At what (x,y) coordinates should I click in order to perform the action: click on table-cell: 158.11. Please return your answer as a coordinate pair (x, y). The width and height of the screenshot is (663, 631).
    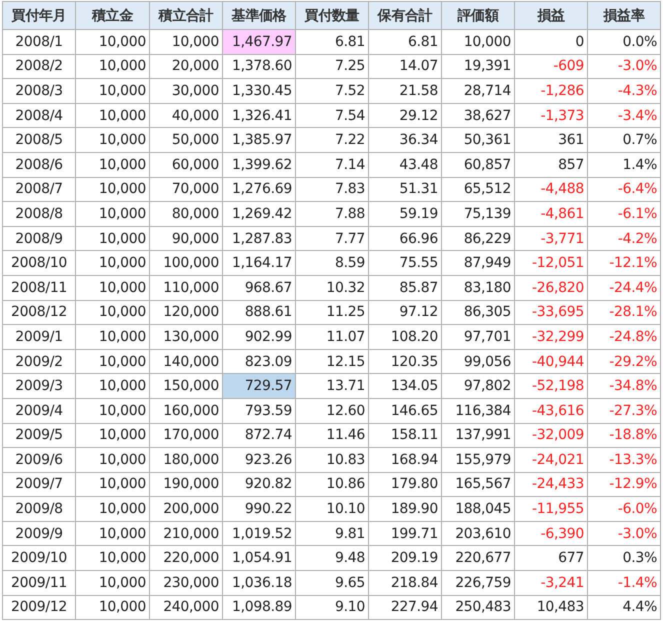
    Looking at the image, I should click on (405, 435).